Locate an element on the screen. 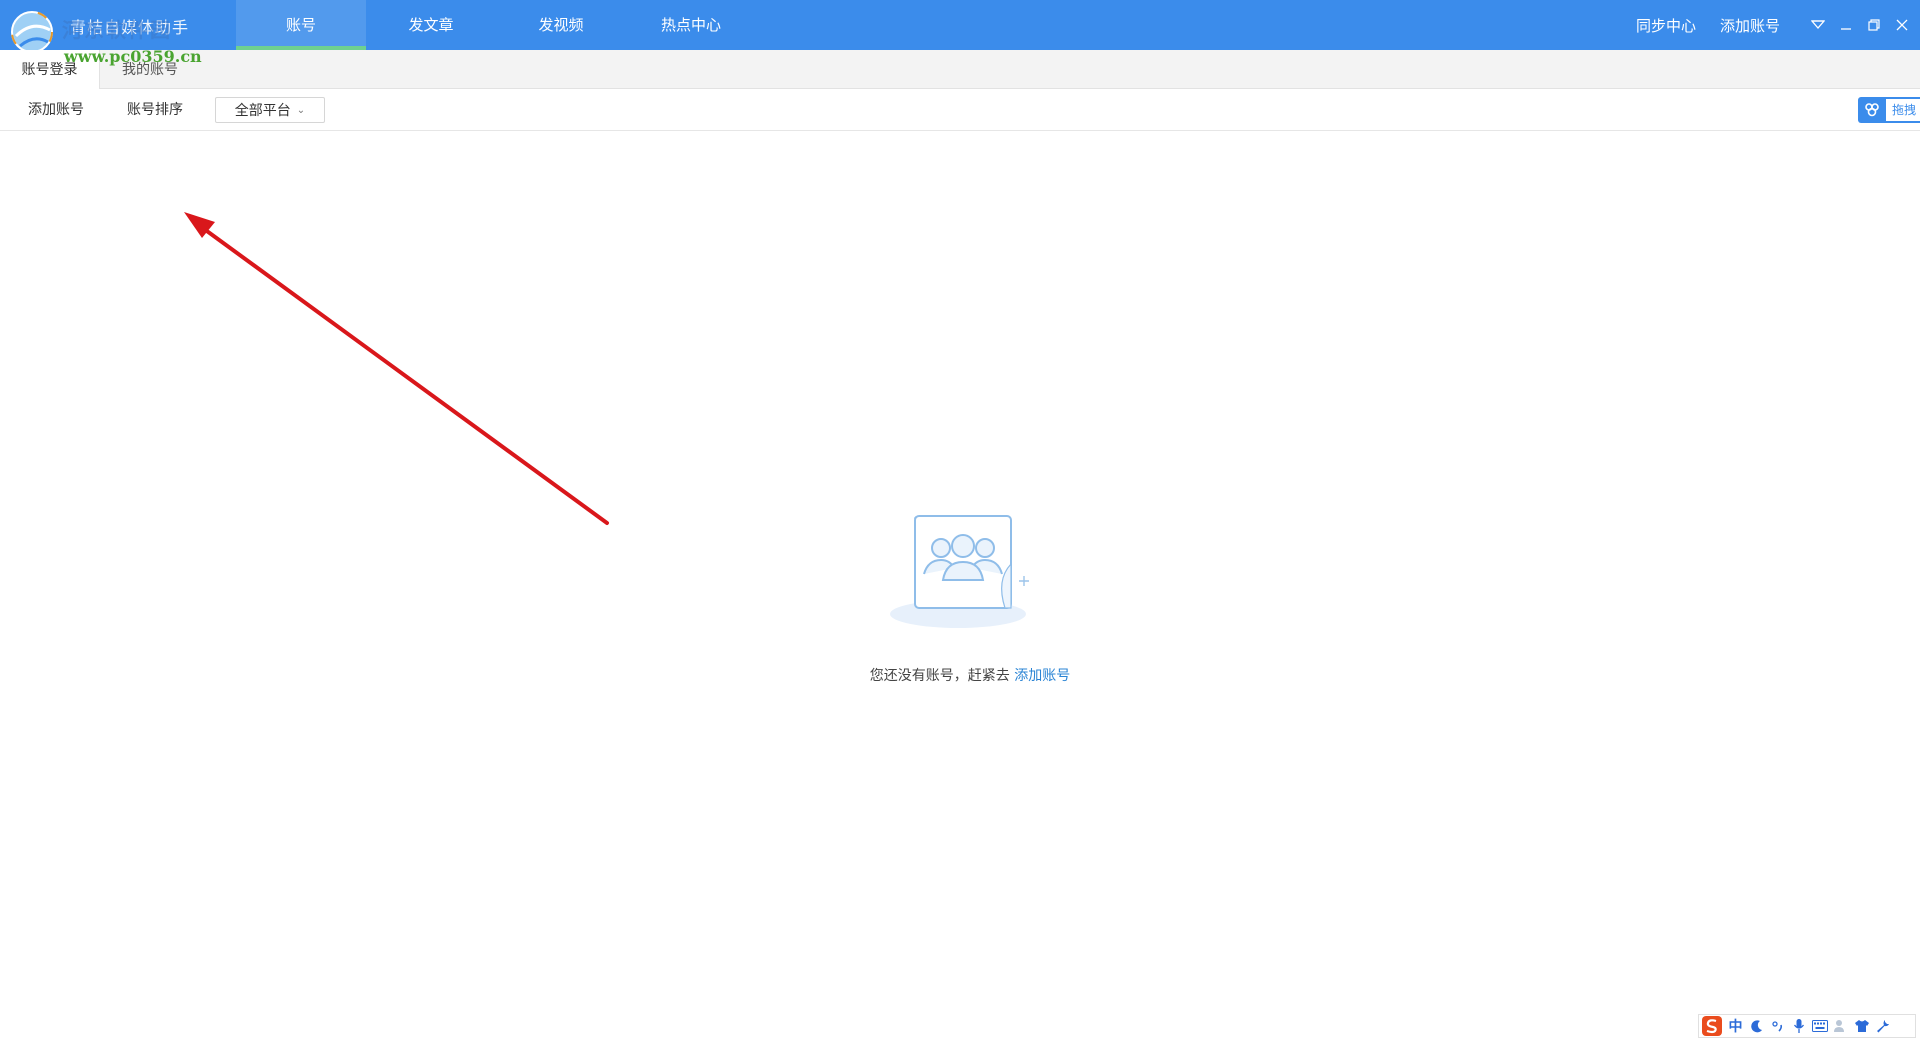  sort-accounts-button: 账号排序 is located at coordinates (155, 110).